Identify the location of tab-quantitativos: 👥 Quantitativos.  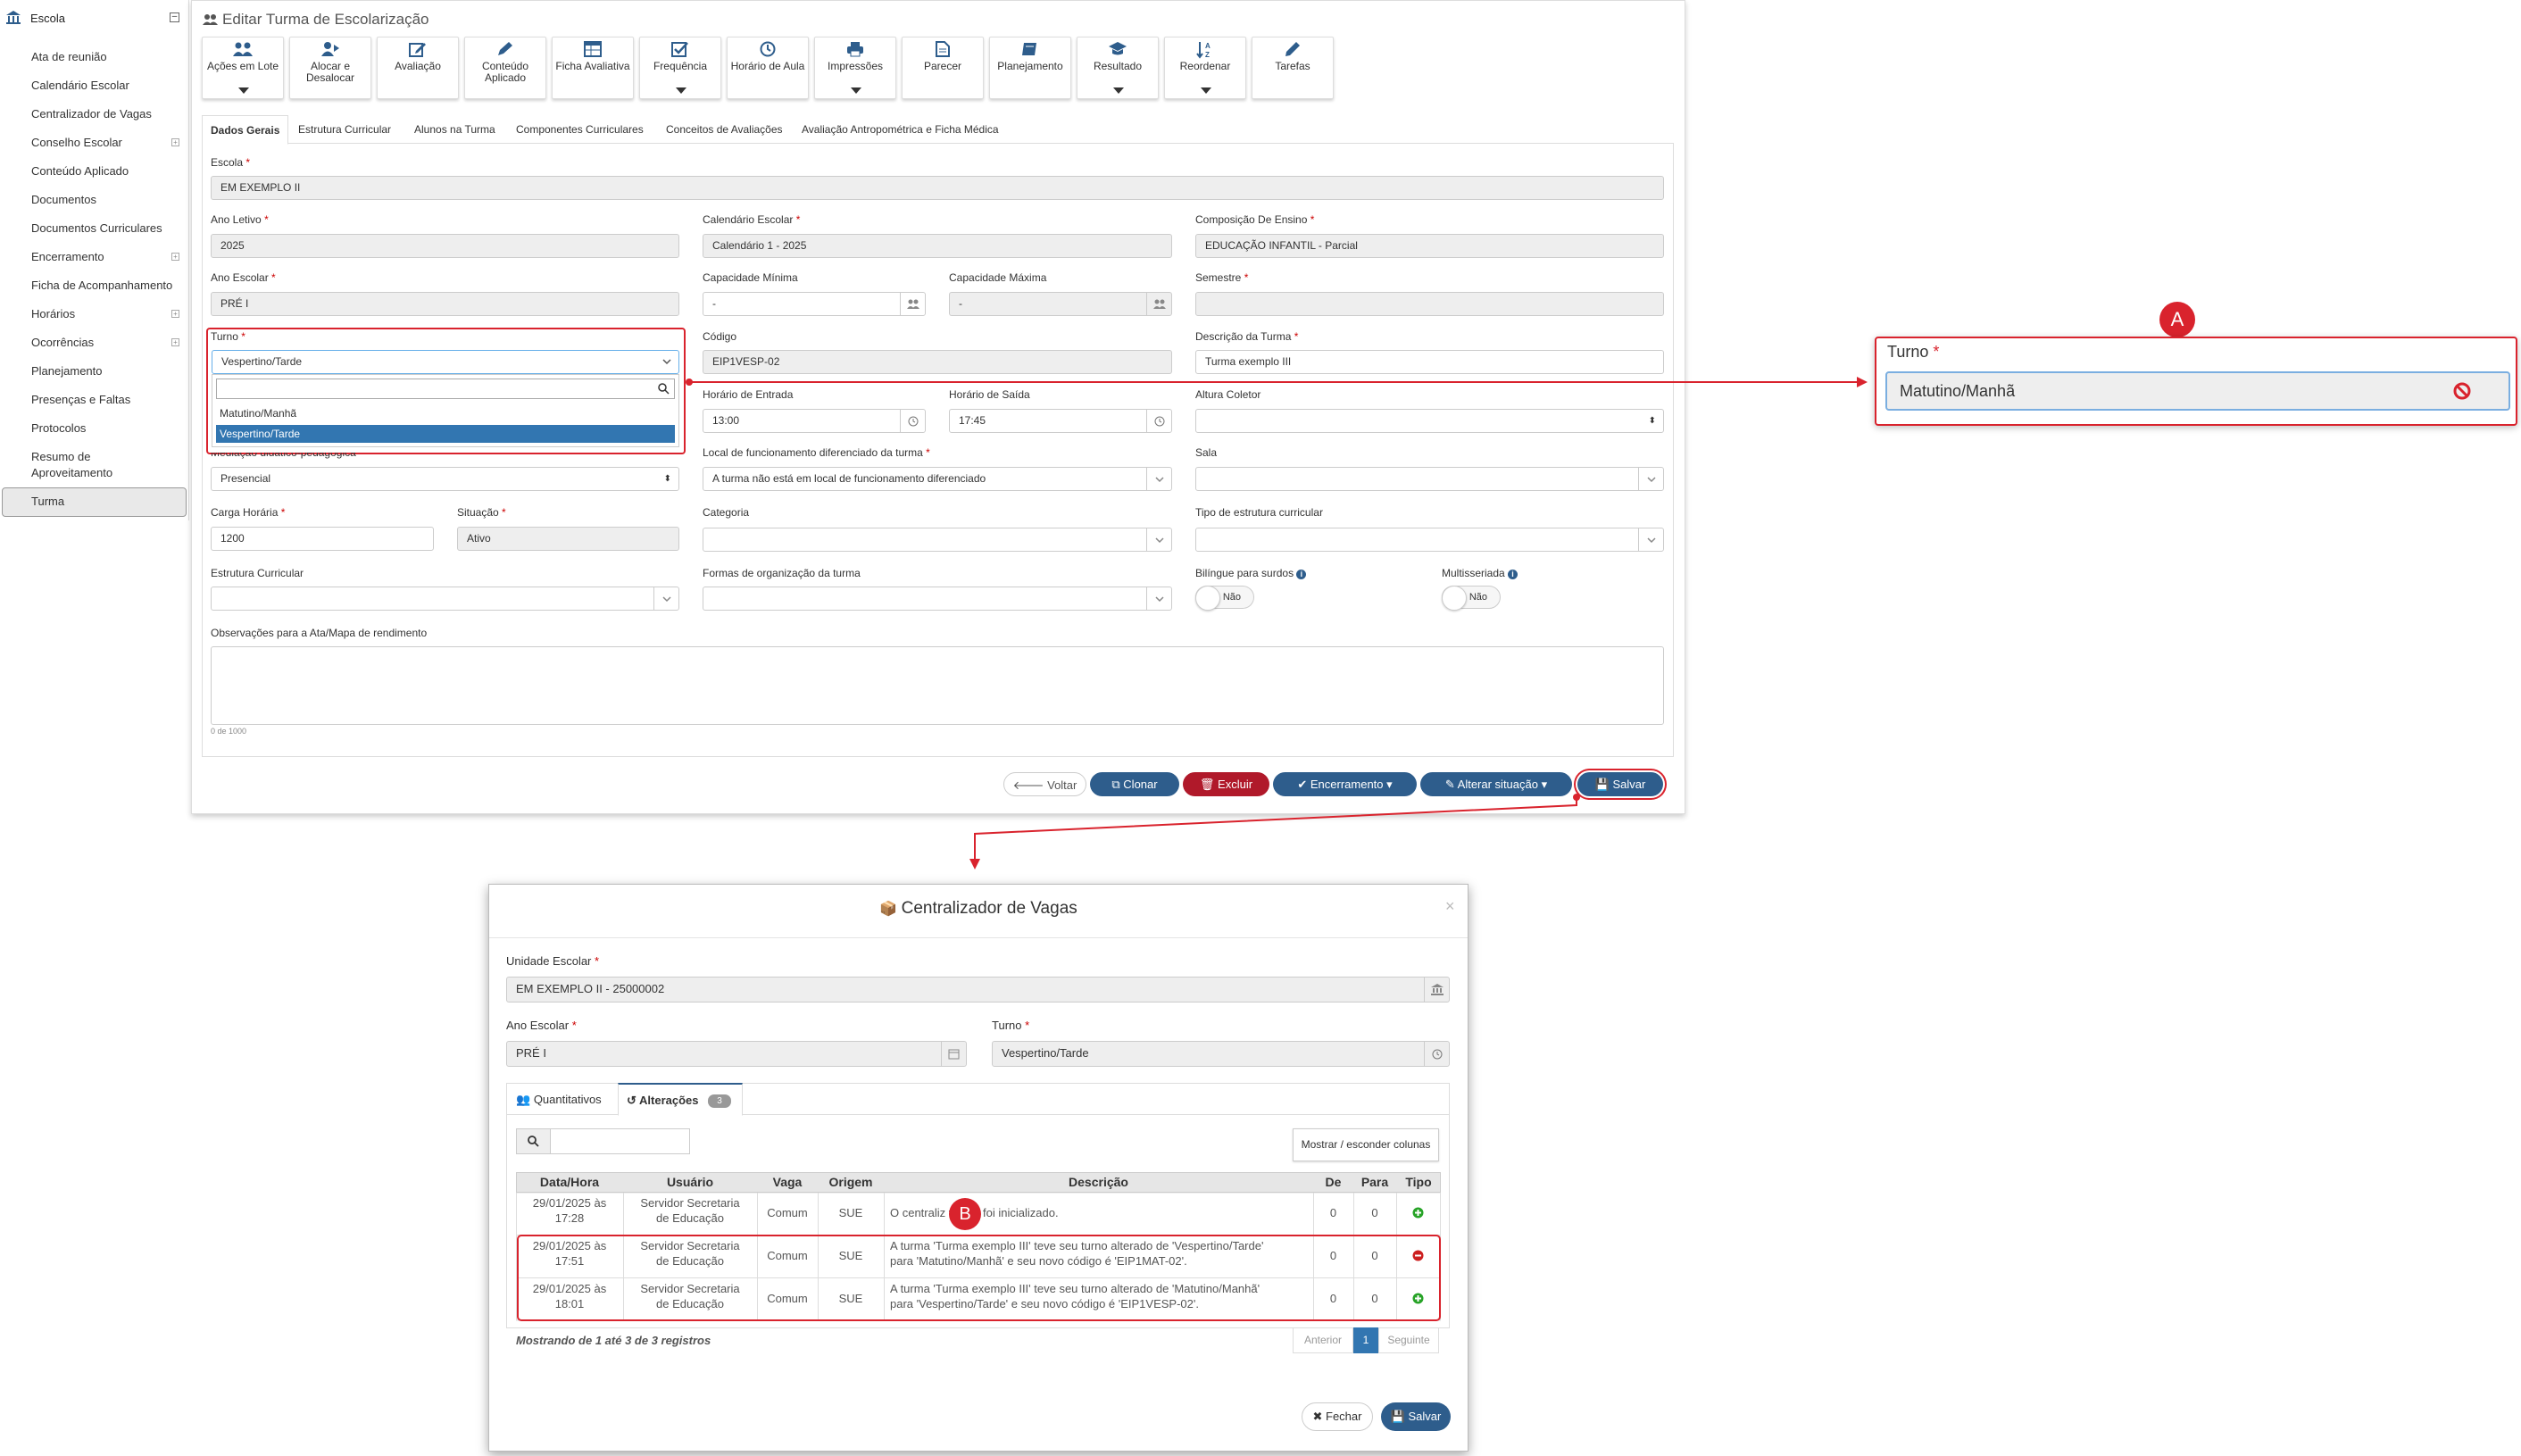
(559, 1100).